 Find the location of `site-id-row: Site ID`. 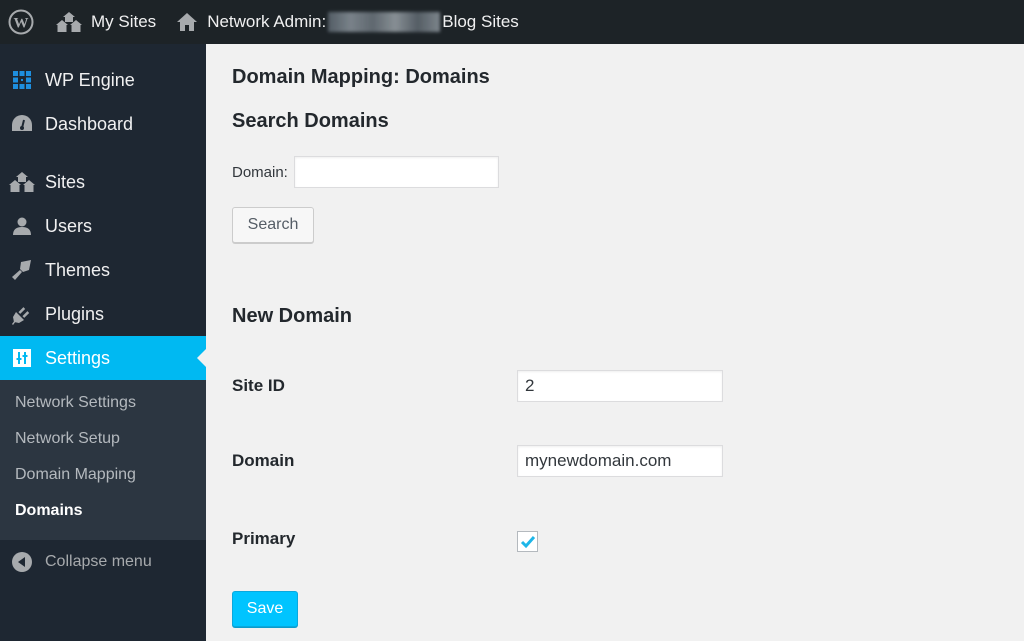

site-id-row: Site ID is located at coordinates (477, 386).